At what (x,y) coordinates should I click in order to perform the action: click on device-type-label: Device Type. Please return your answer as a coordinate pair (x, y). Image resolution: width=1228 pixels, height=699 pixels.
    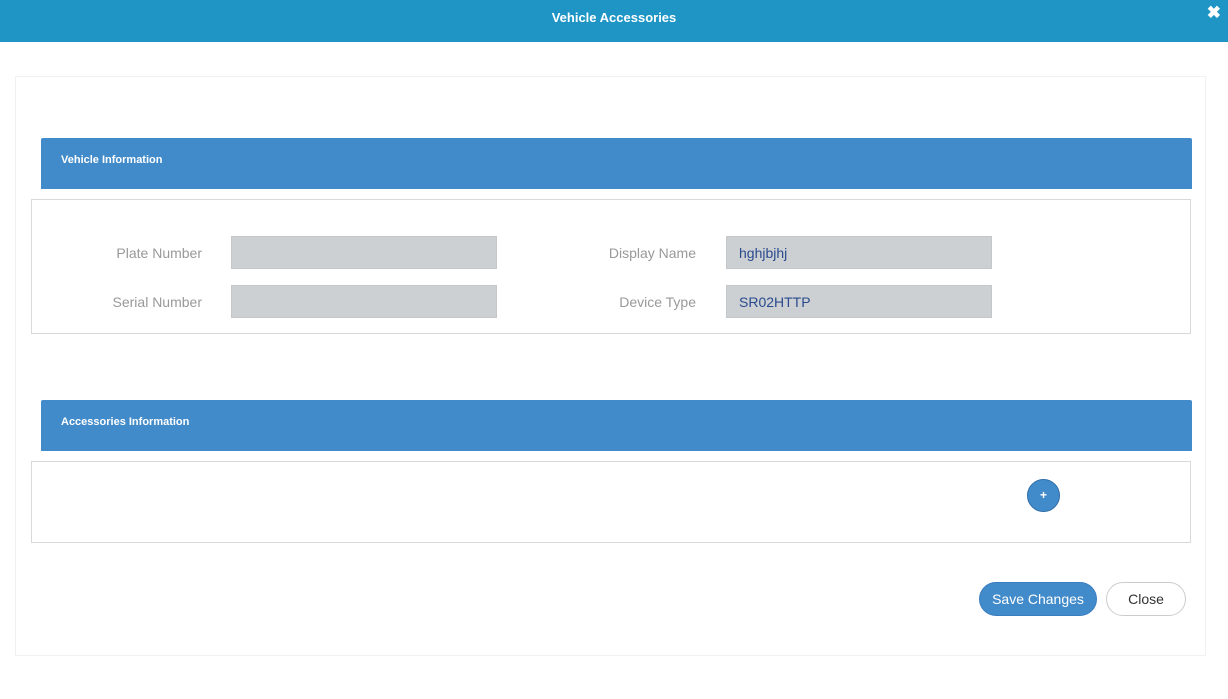
    Looking at the image, I should click on (657, 302).